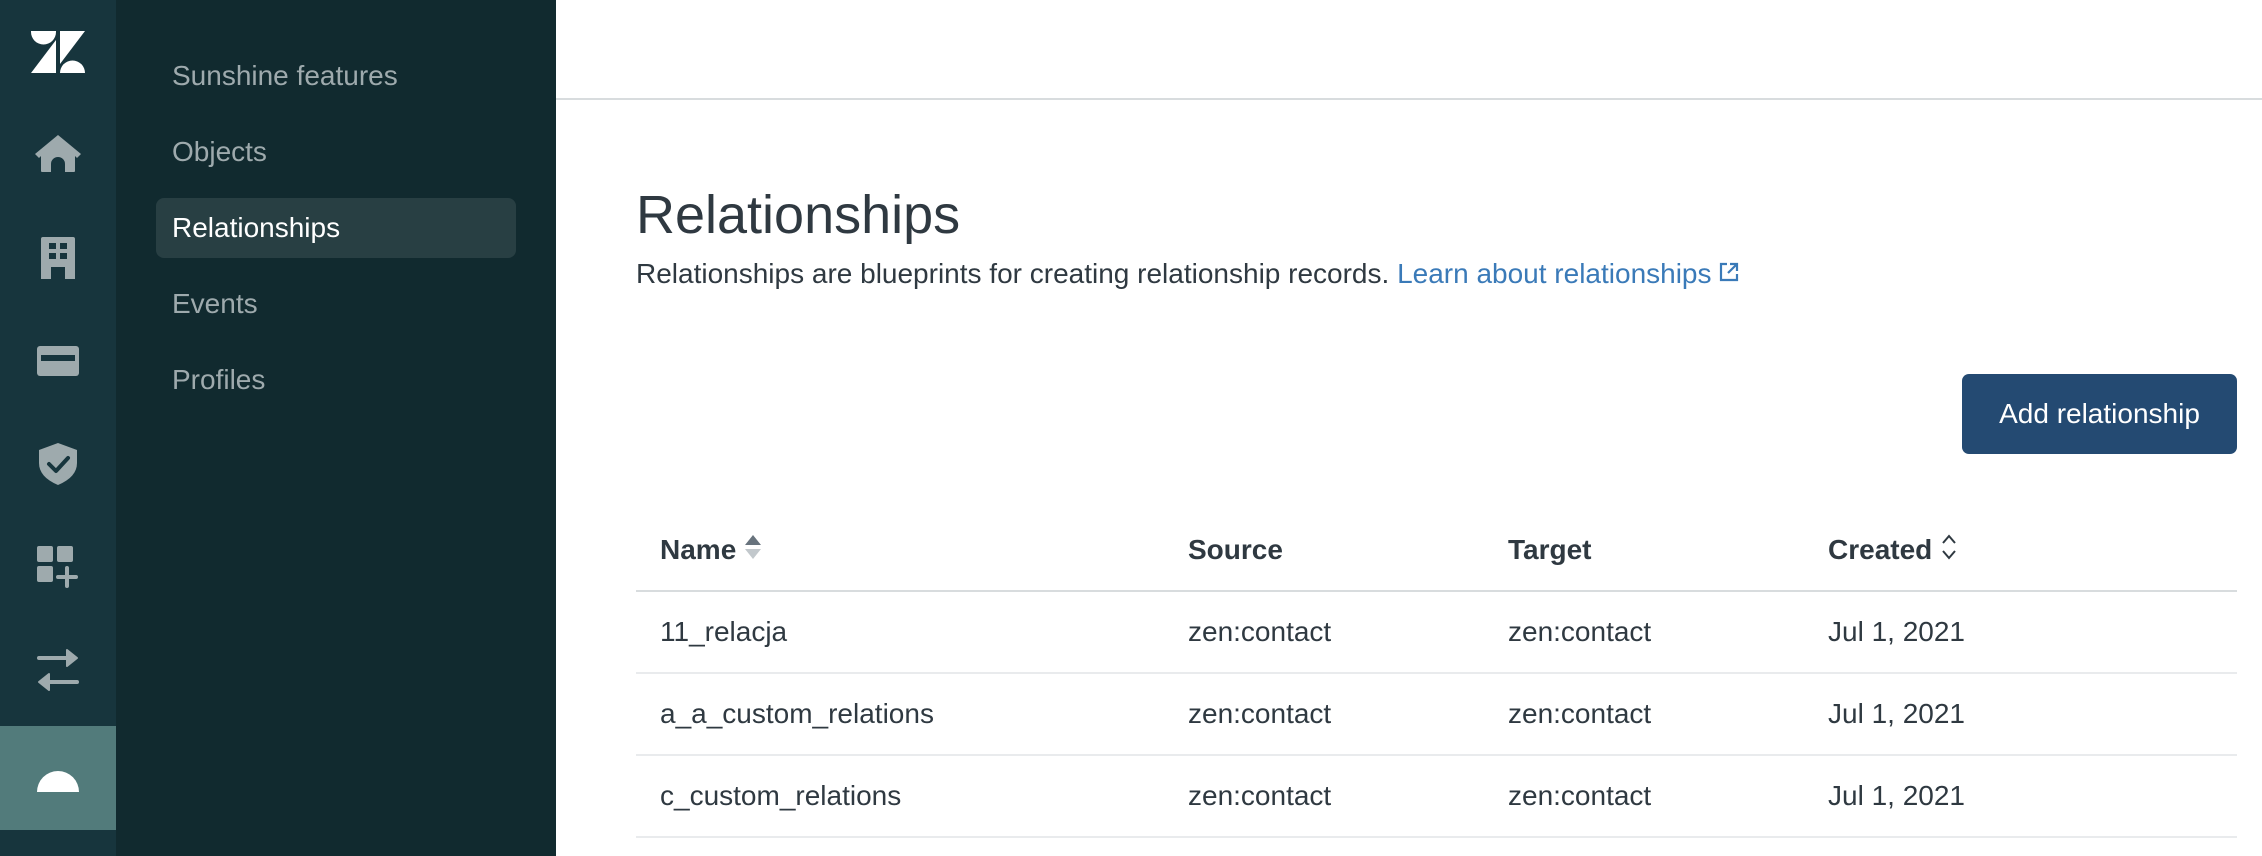 The image size is (2262, 856). What do you see at coordinates (753, 550) in the screenshot?
I see `sort-ascending-icon` at bounding box center [753, 550].